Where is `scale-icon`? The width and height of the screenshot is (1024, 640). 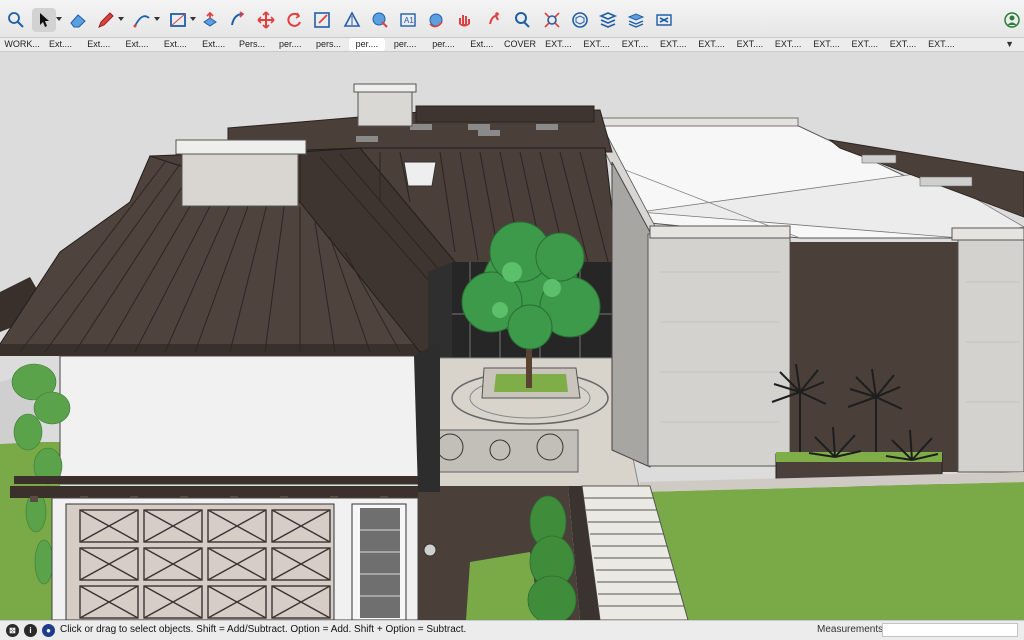 scale-icon is located at coordinates (322, 20).